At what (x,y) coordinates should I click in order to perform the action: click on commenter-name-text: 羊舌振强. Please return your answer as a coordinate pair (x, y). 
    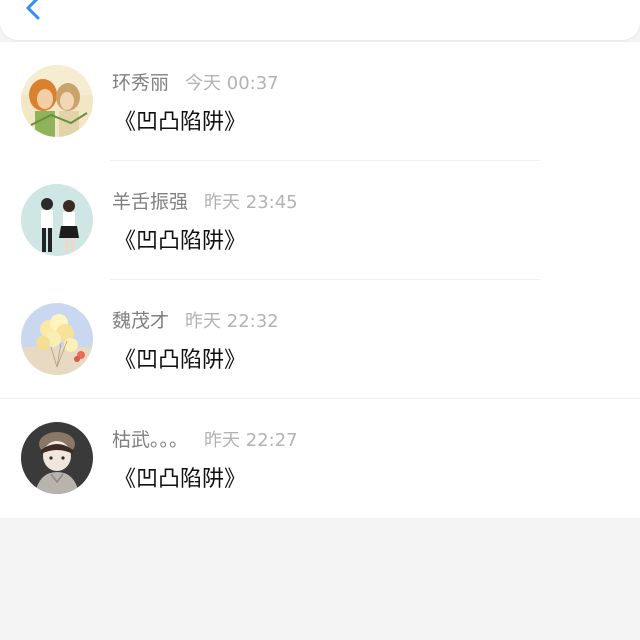
    Looking at the image, I should click on (150, 202).